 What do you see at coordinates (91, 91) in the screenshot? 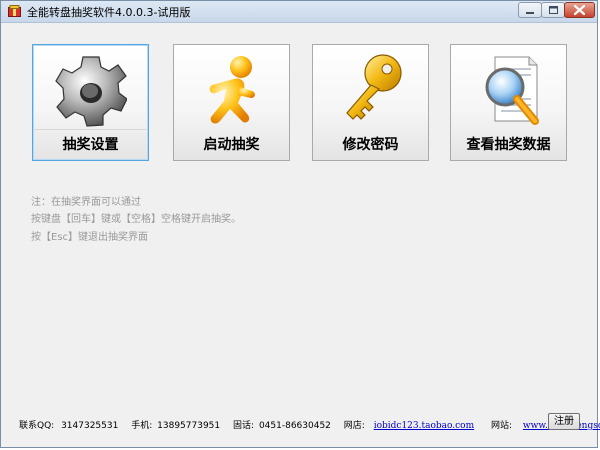
I see `gear-icon` at bounding box center [91, 91].